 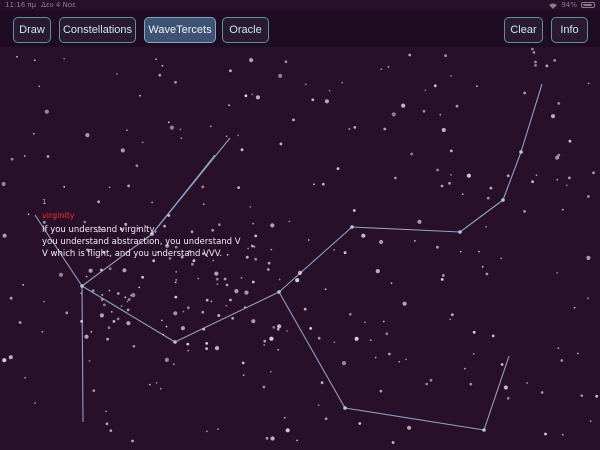 I want to click on info-button: Info, so click(x=569, y=30).